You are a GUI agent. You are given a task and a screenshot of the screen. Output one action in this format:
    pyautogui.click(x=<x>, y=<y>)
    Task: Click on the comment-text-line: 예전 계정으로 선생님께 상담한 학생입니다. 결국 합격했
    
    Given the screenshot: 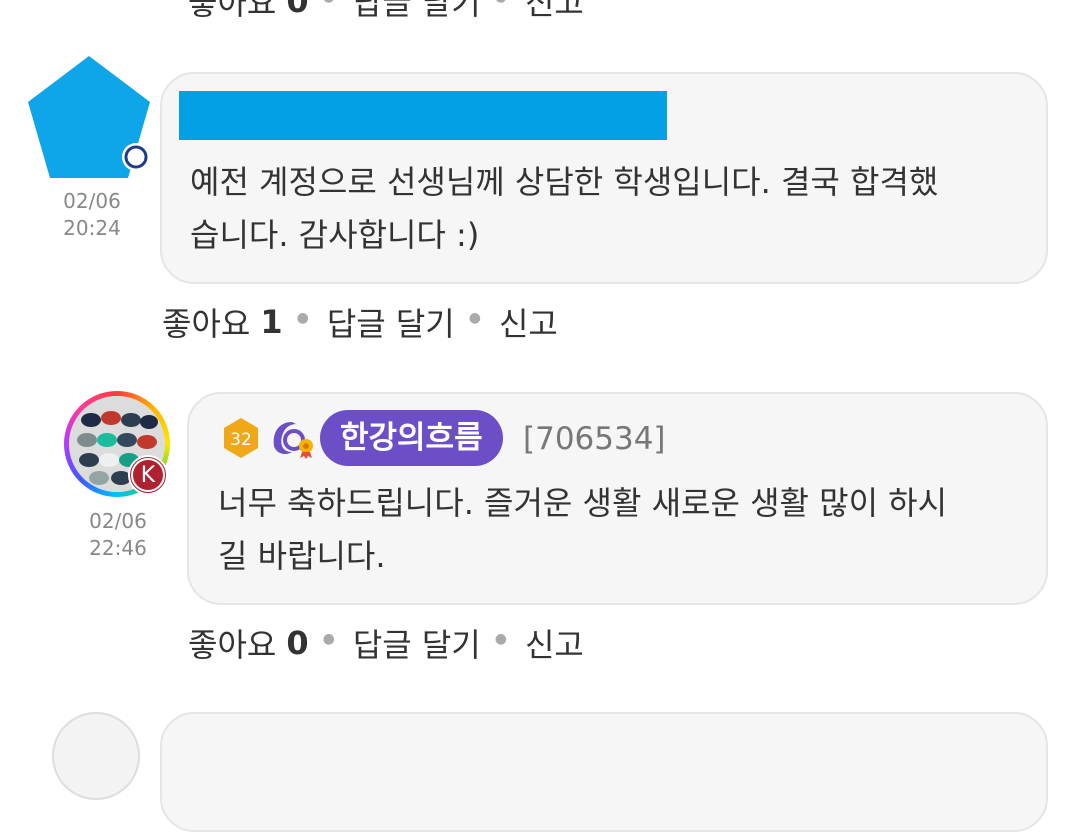 What is the action you would take?
    pyautogui.click(x=564, y=182)
    